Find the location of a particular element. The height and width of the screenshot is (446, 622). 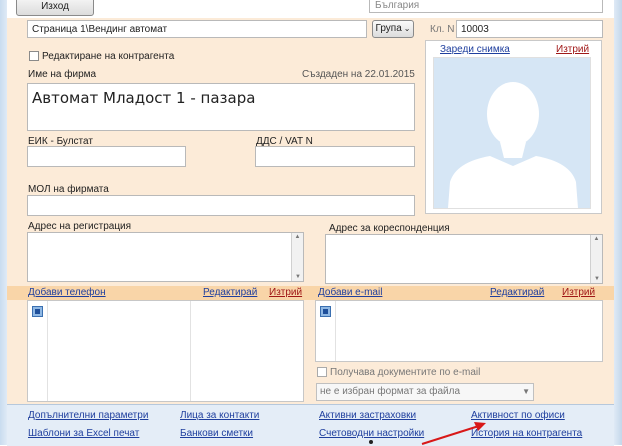

correspondence-scrollbar: ▲ ▼ is located at coordinates (596, 259).